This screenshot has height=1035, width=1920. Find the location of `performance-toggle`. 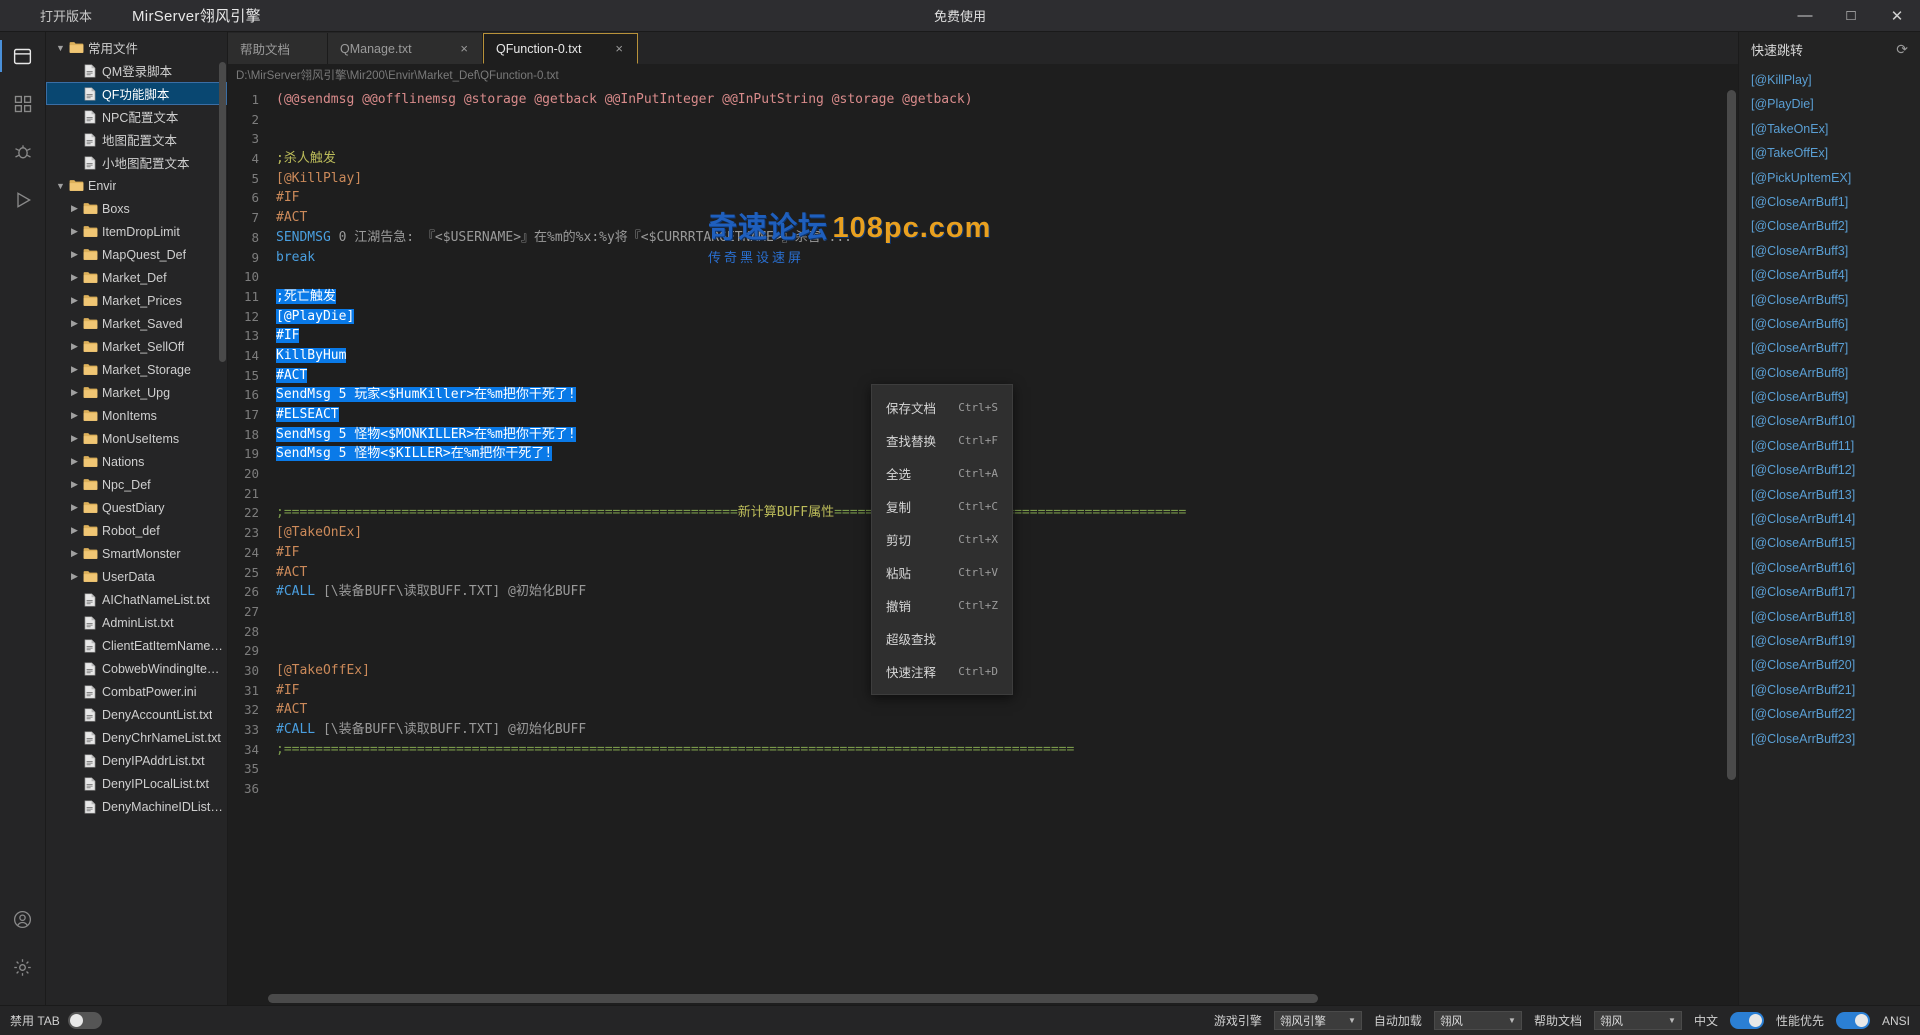

performance-toggle is located at coordinates (1852, 1020).